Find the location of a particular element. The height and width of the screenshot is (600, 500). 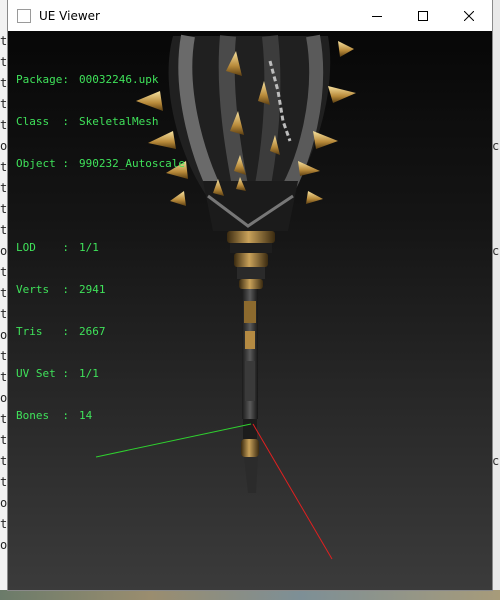

mace-collar is located at coordinates (251, 260).